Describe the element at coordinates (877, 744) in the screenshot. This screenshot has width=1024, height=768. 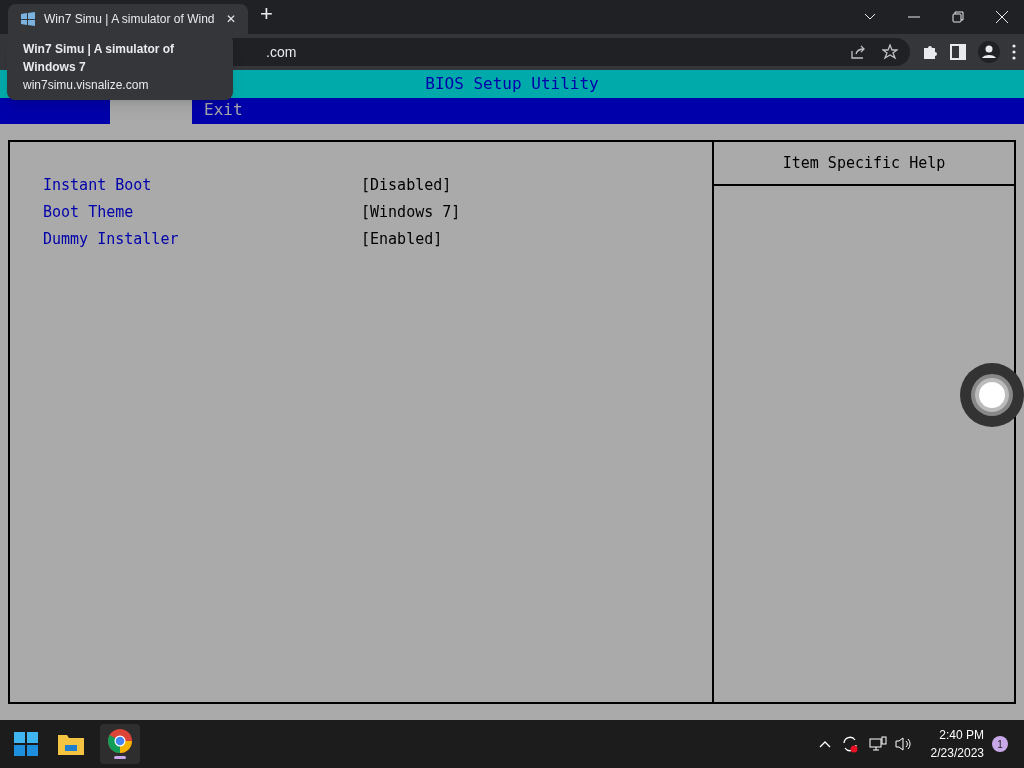
I see `network-icon` at that location.